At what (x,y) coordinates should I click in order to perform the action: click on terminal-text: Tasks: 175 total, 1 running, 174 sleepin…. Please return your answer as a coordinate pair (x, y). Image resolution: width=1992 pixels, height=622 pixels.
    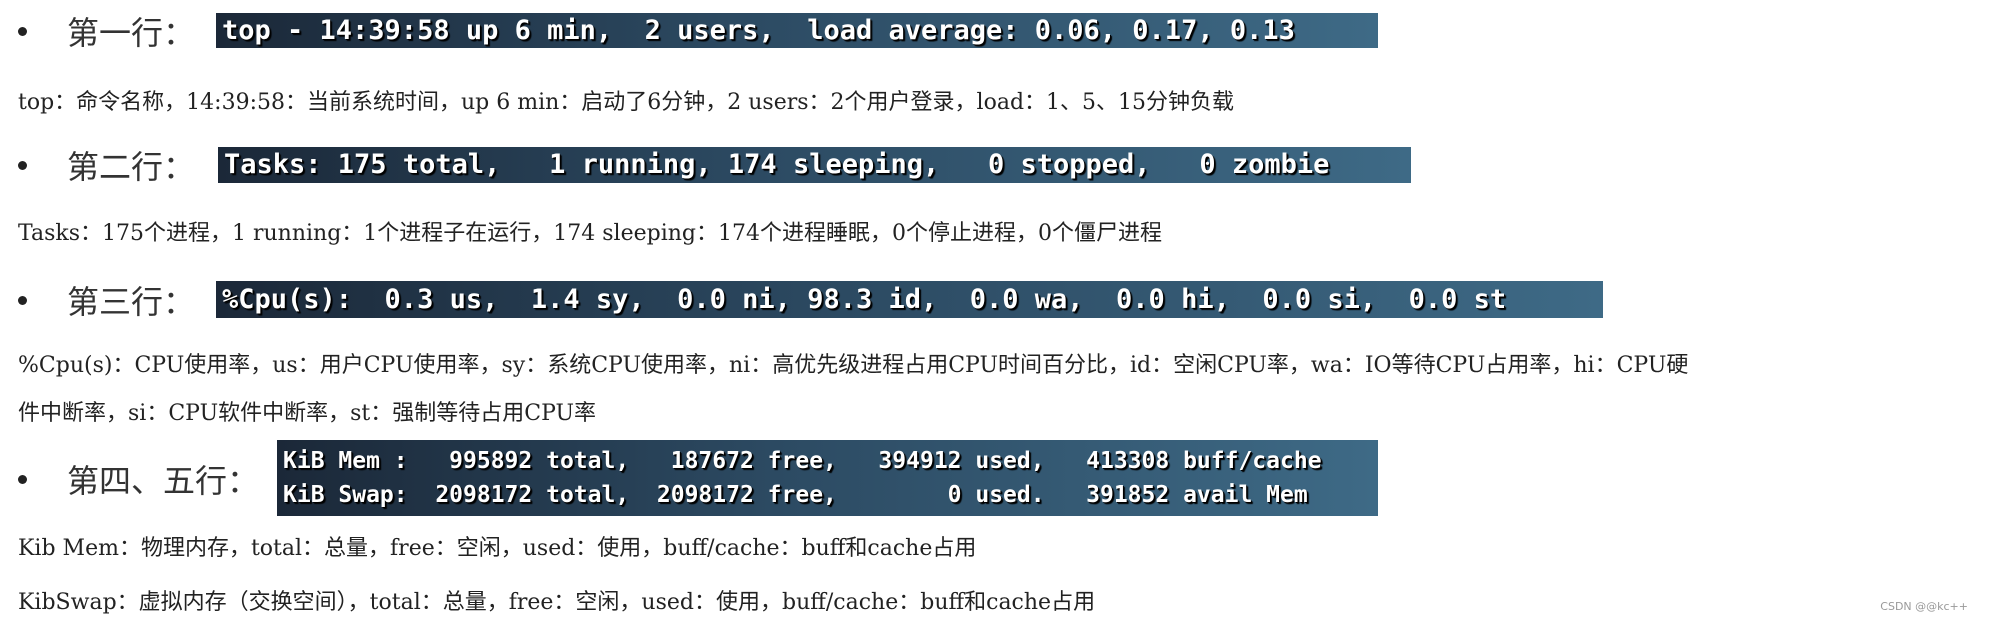
    Looking at the image, I should click on (777, 164).